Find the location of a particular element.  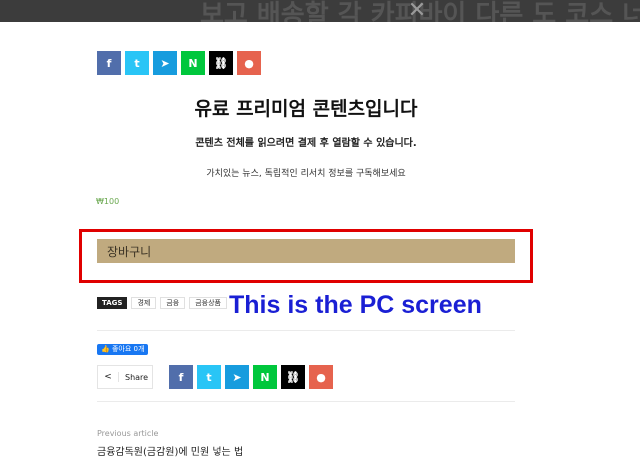

bottom-share-row: f t ➤ N ⛓ ● is located at coordinates (253, 377).